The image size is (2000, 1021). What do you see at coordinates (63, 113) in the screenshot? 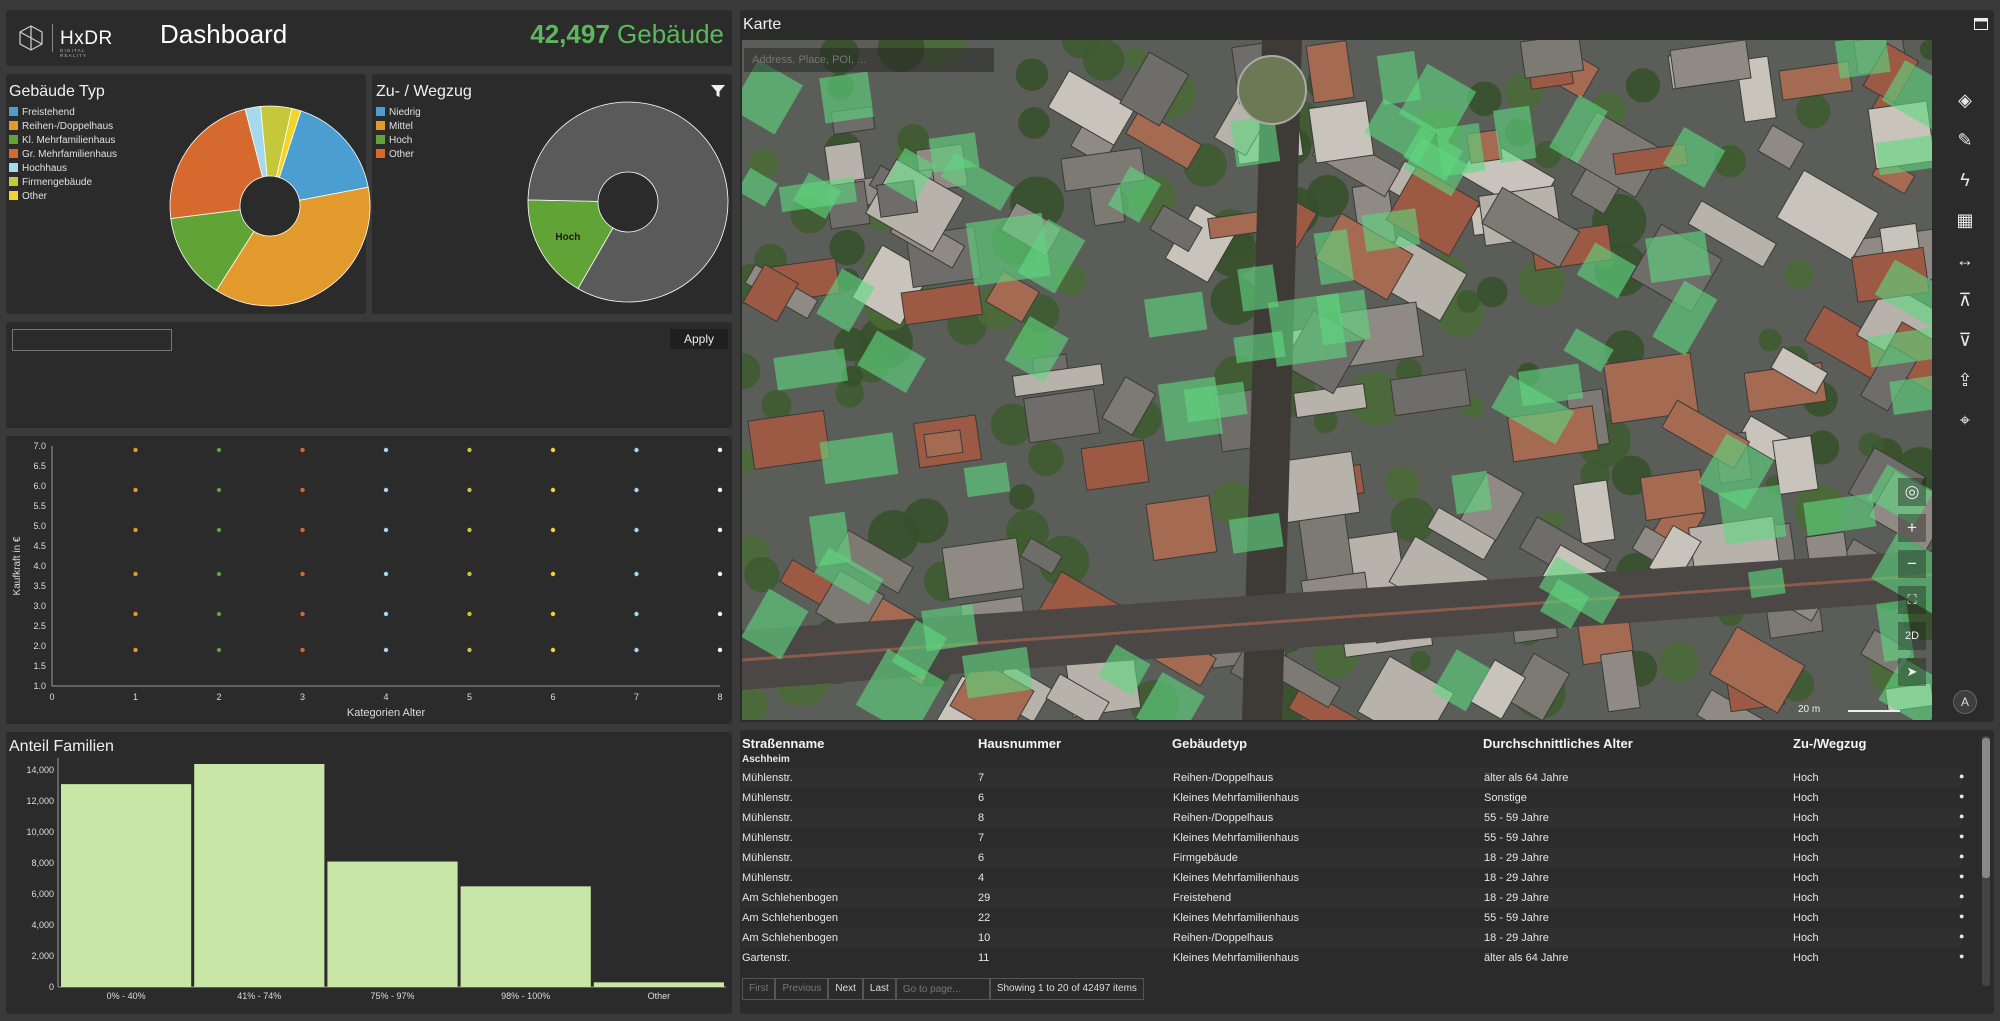
I see `legend-item: Freistehend` at bounding box center [63, 113].